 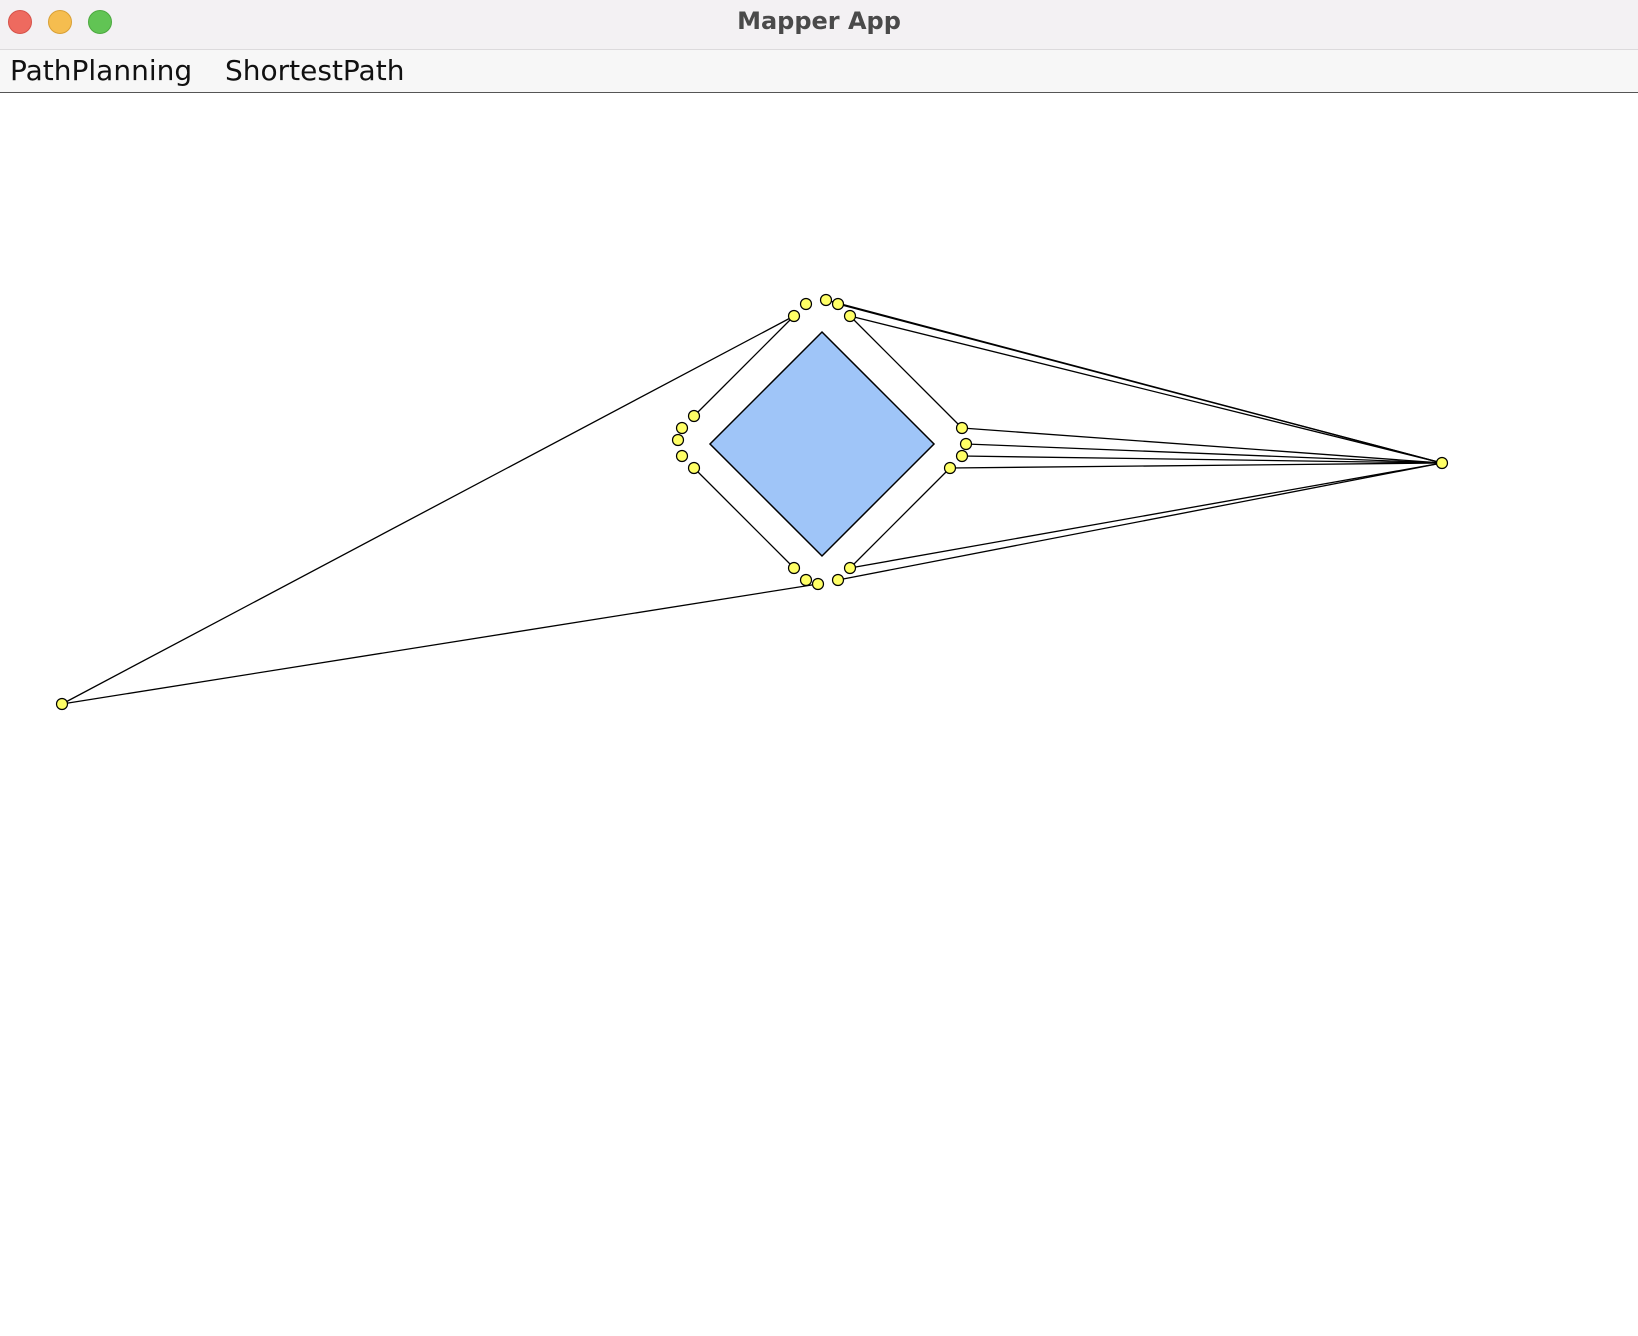 What do you see at coordinates (314, 71) in the screenshot?
I see `menu-shortestpath: ShortestPath` at bounding box center [314, 71].